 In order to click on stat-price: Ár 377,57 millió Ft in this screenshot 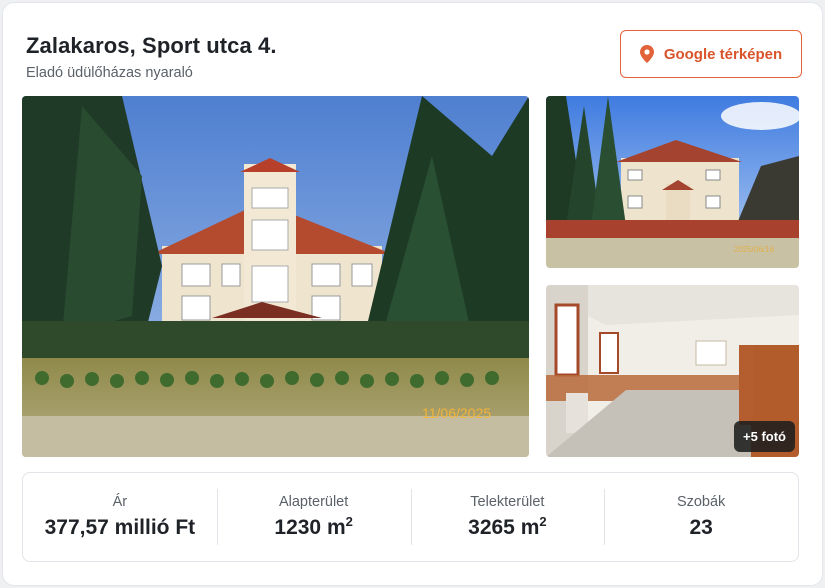, I will do `click(120, 517)`.